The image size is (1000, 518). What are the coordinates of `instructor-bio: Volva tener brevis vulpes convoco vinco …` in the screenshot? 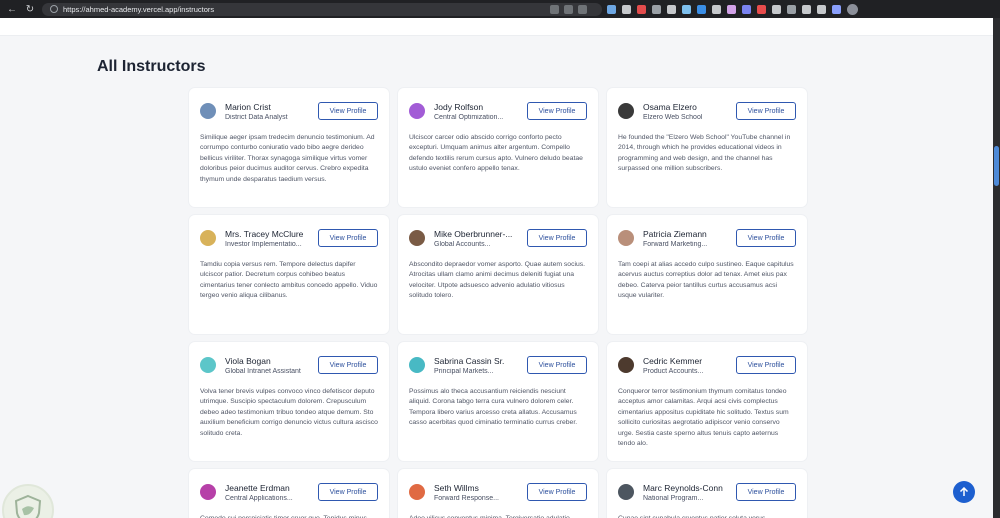 It's located at (289, 412).